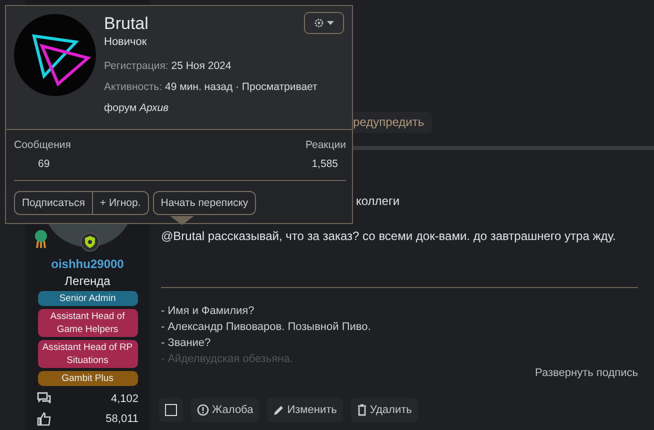 This screenshot has width=654, height=430. I want to click on activity-status: Активность: 49 мин. назад · Просматривает форум Архив, so click(211, 98).